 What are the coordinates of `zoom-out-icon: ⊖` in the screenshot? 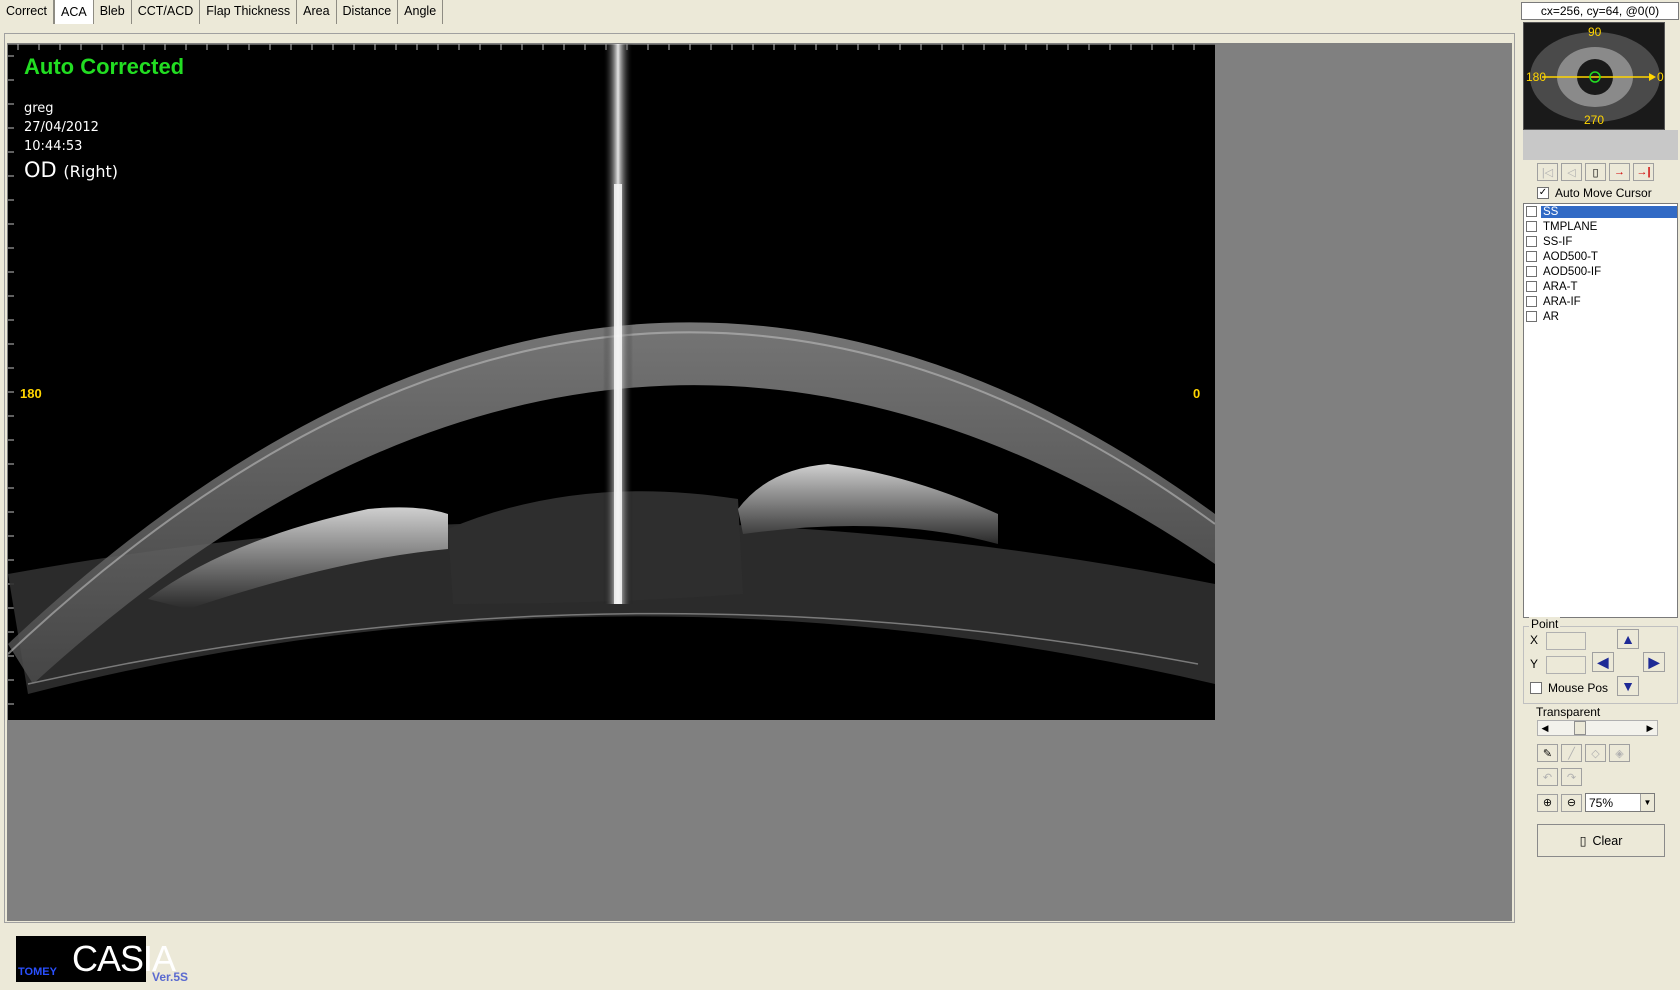 It's located at (1571, 802).